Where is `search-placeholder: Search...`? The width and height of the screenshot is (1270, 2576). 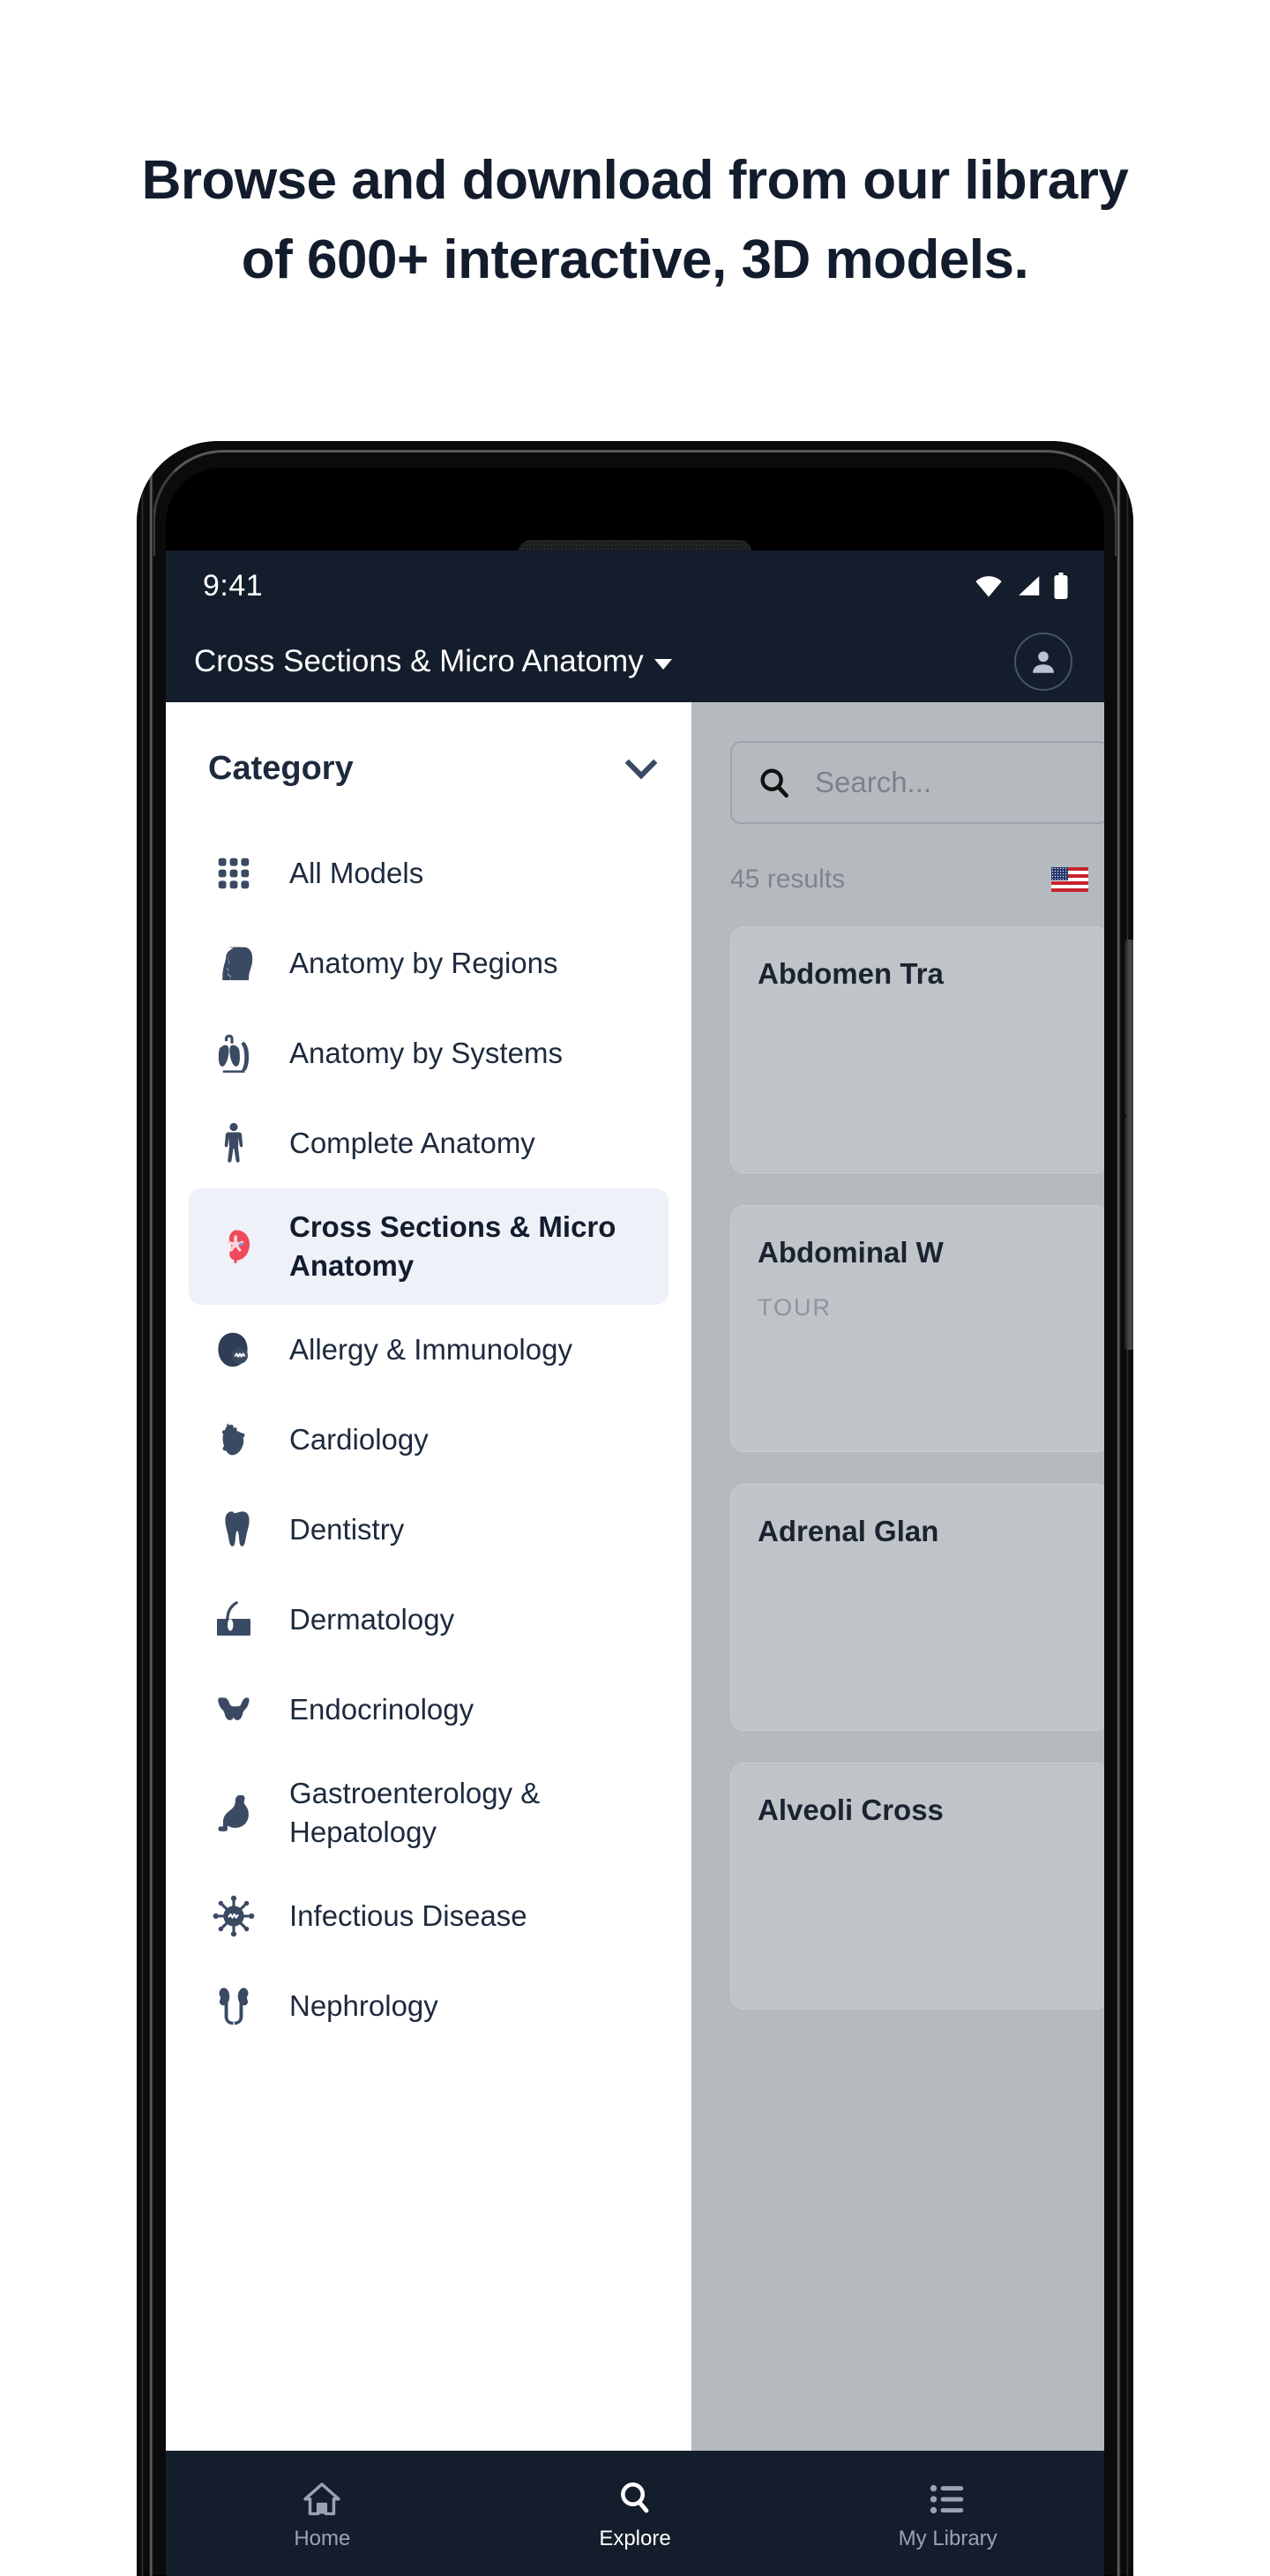 search-placeholder: Search... is located at coordinates (873, 782).